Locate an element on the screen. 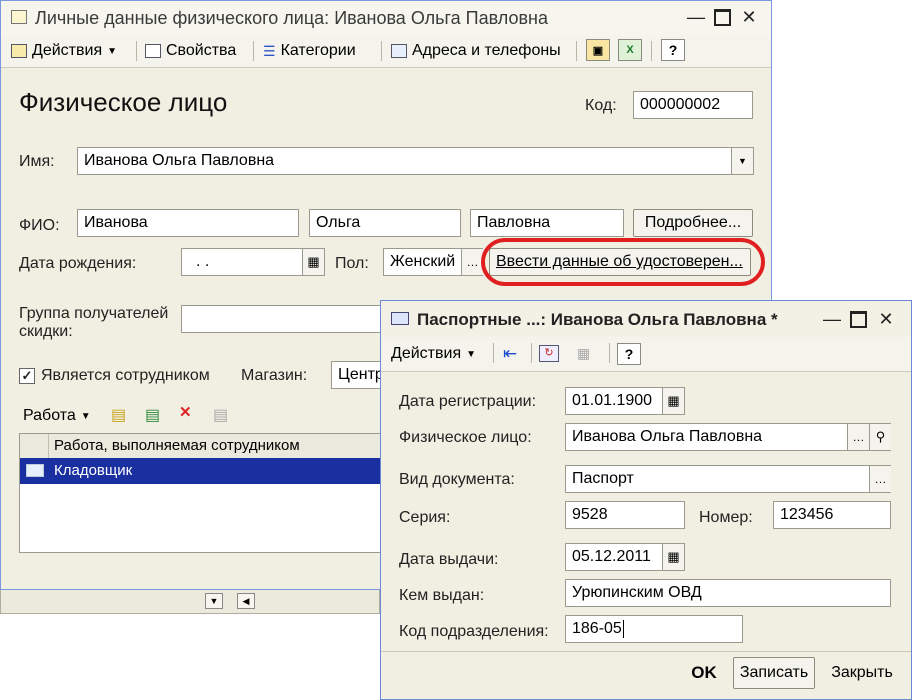  checkmark-icon: ✓ is located at coordinates (27, 375).